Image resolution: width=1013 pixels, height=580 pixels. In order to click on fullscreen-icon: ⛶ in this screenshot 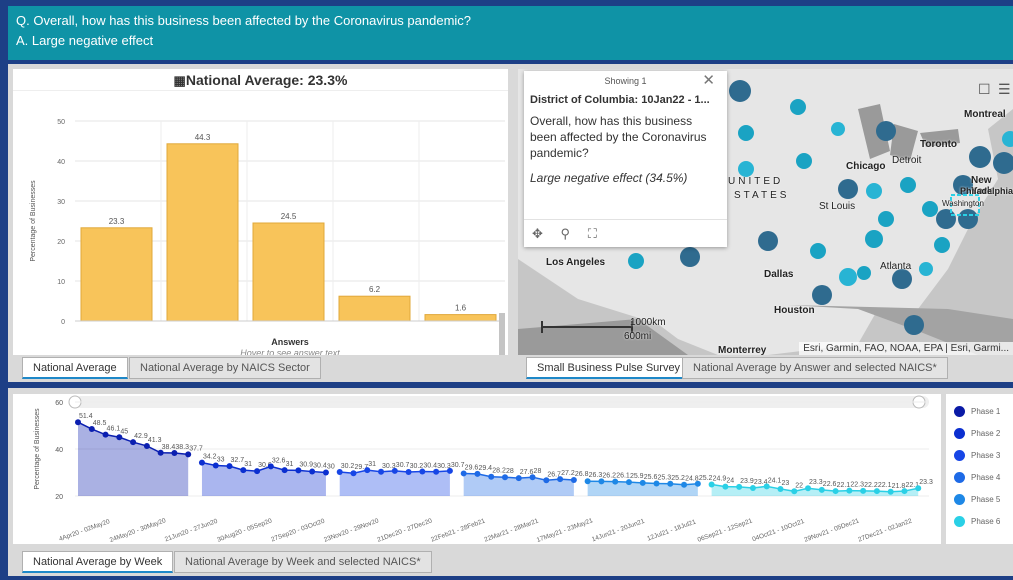, I will do `click(592, 233)`.